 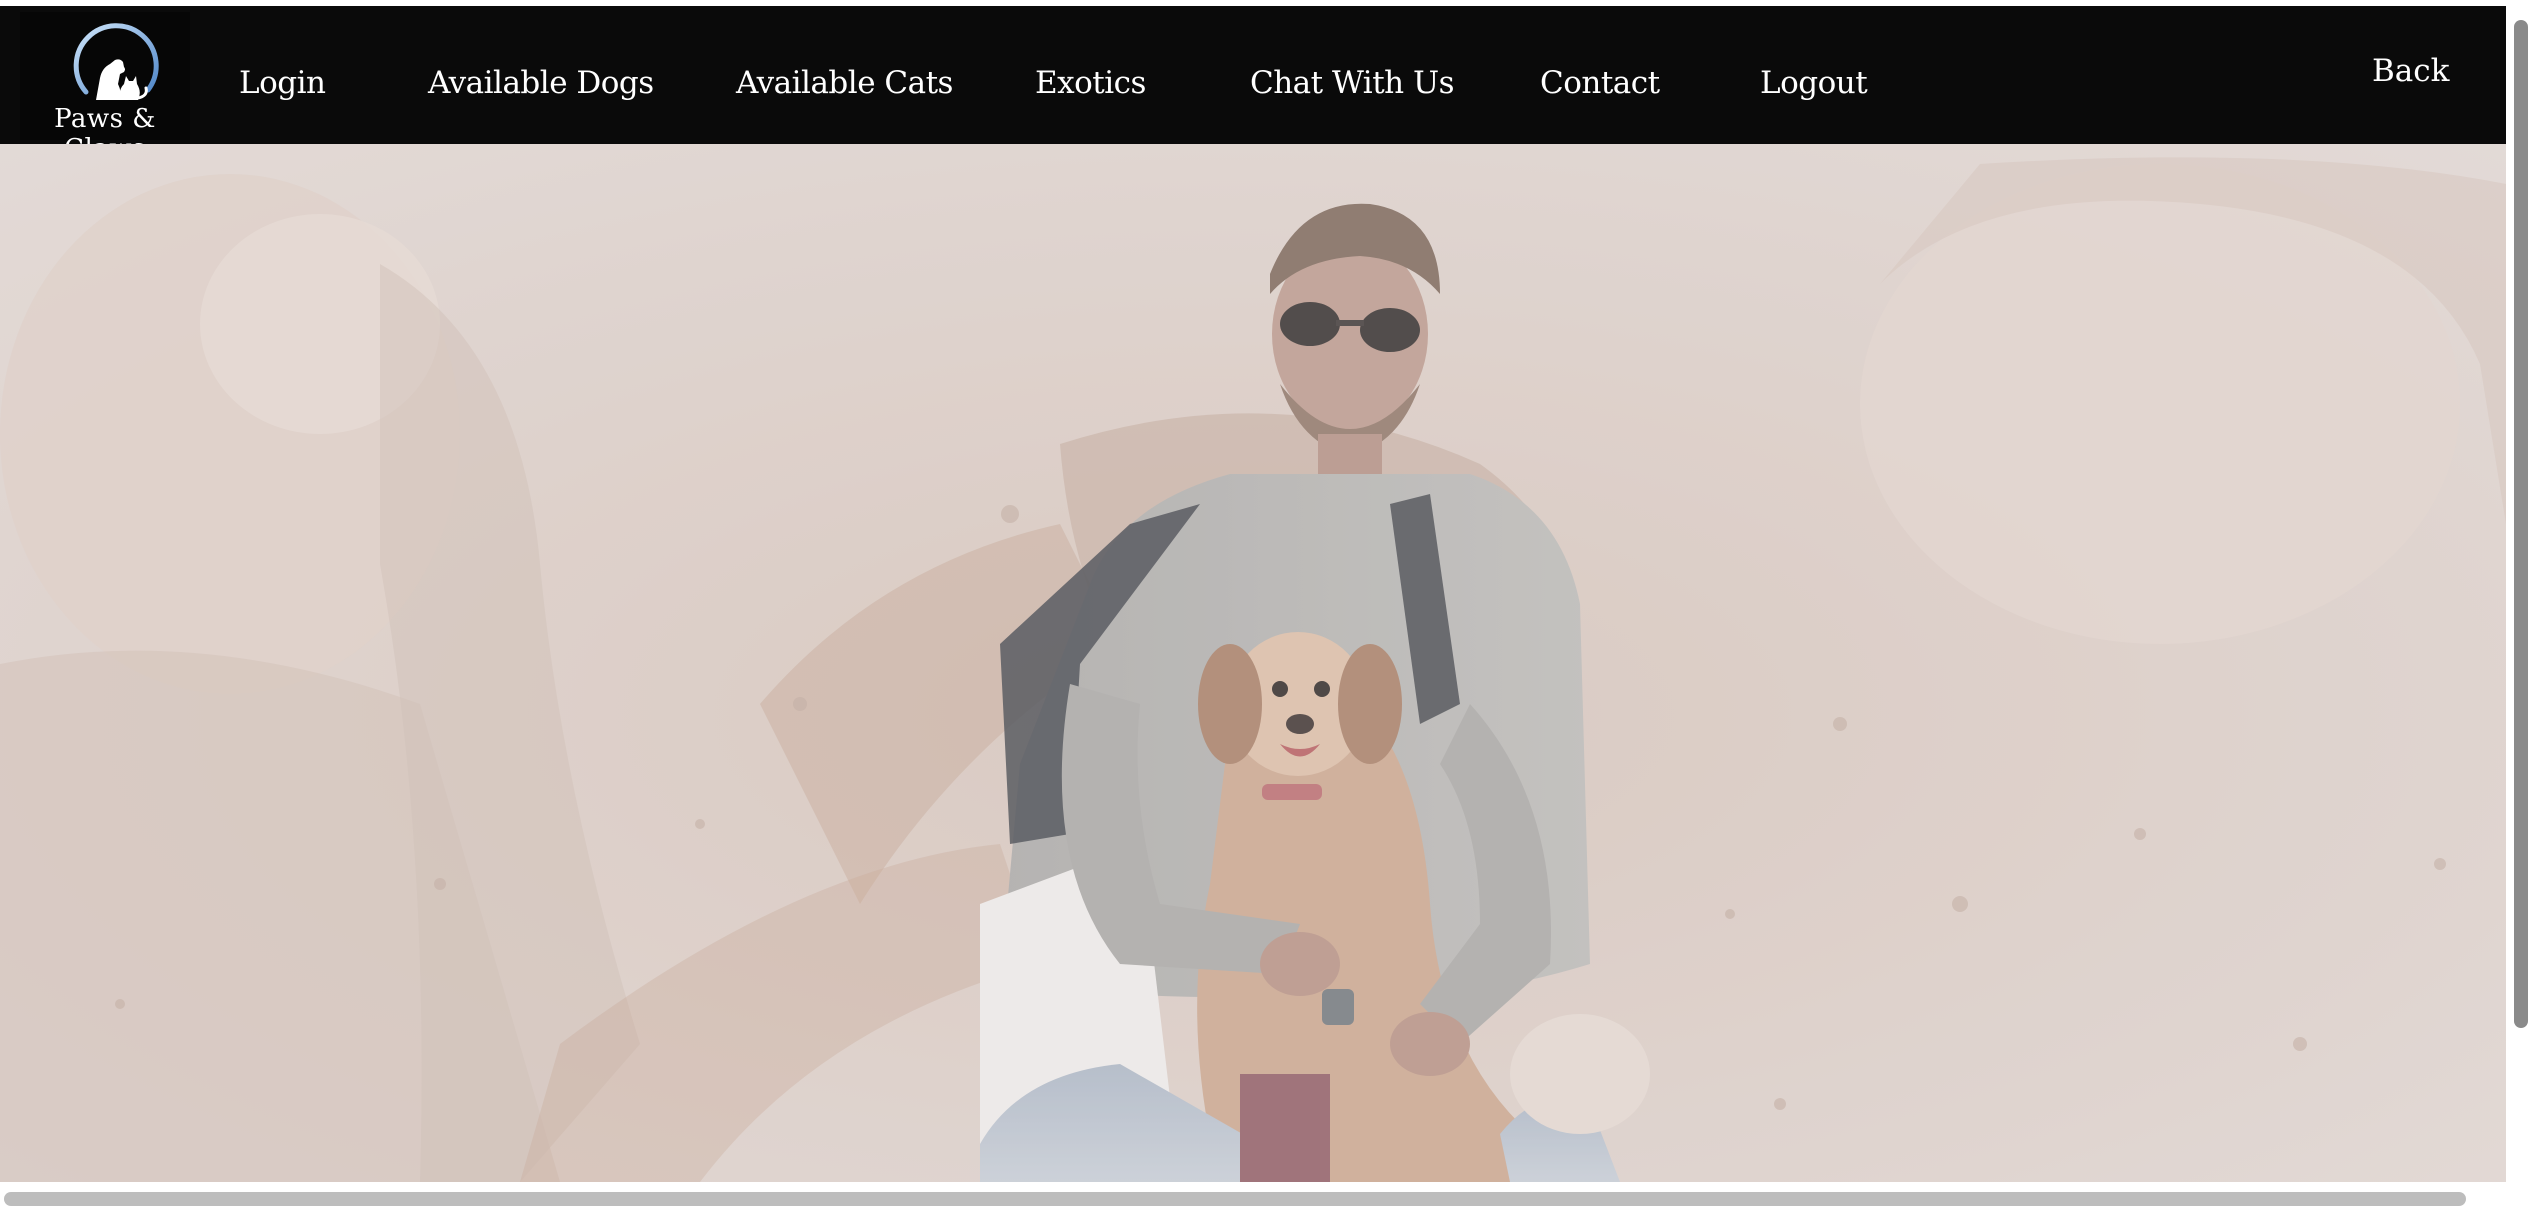 What do you see at coordinates (844, 83) in the screenshot?
I see `nav-available-cats-link: Available Cats` at bounding box center [844, 83].